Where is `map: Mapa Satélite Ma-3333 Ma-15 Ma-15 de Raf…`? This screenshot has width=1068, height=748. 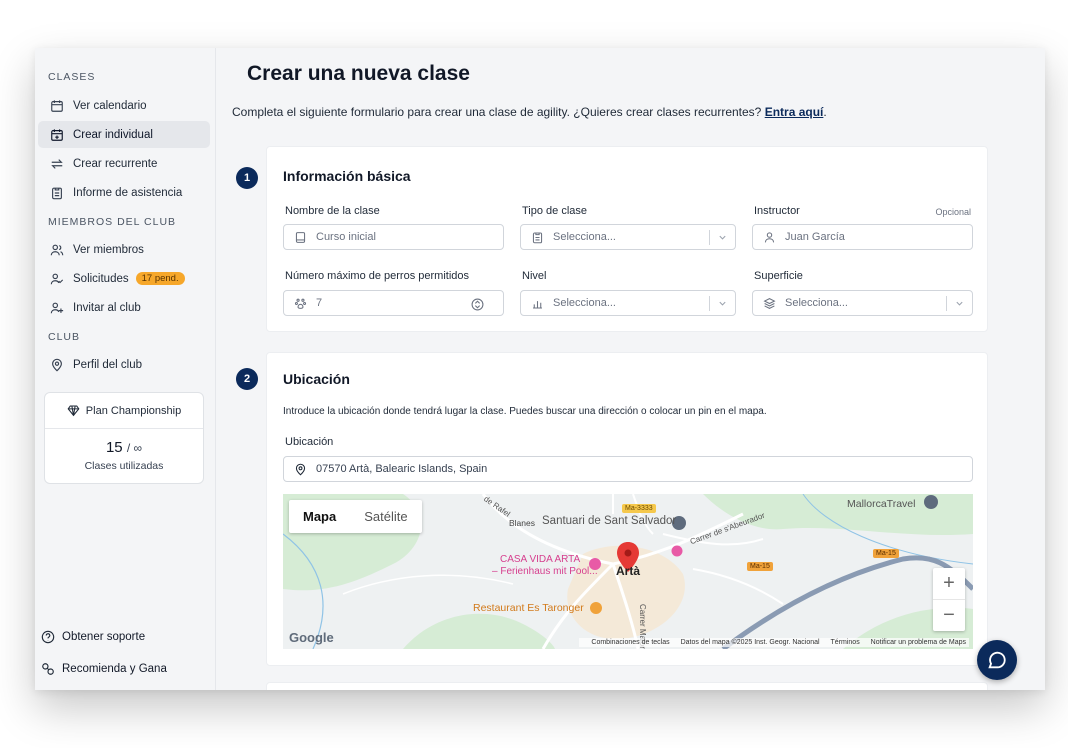 map: Mapa Satélite Ma-3333 Ma-15 Ma-15 de Raf… is located at coordinates (628, 571).